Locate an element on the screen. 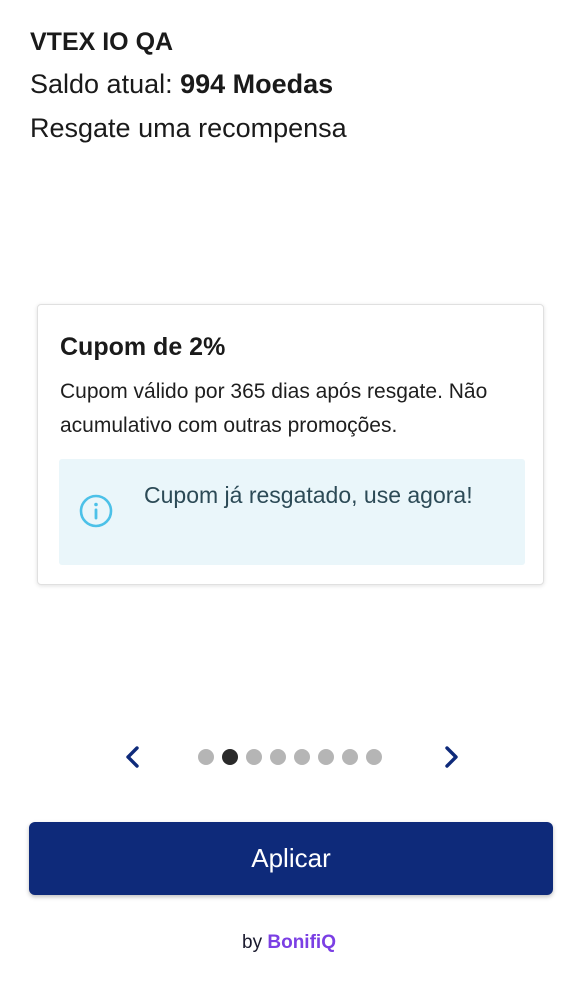 The height and width of the screenshot is (984, 578). apply-button: Aplicar is located at coordinates (291, 858).